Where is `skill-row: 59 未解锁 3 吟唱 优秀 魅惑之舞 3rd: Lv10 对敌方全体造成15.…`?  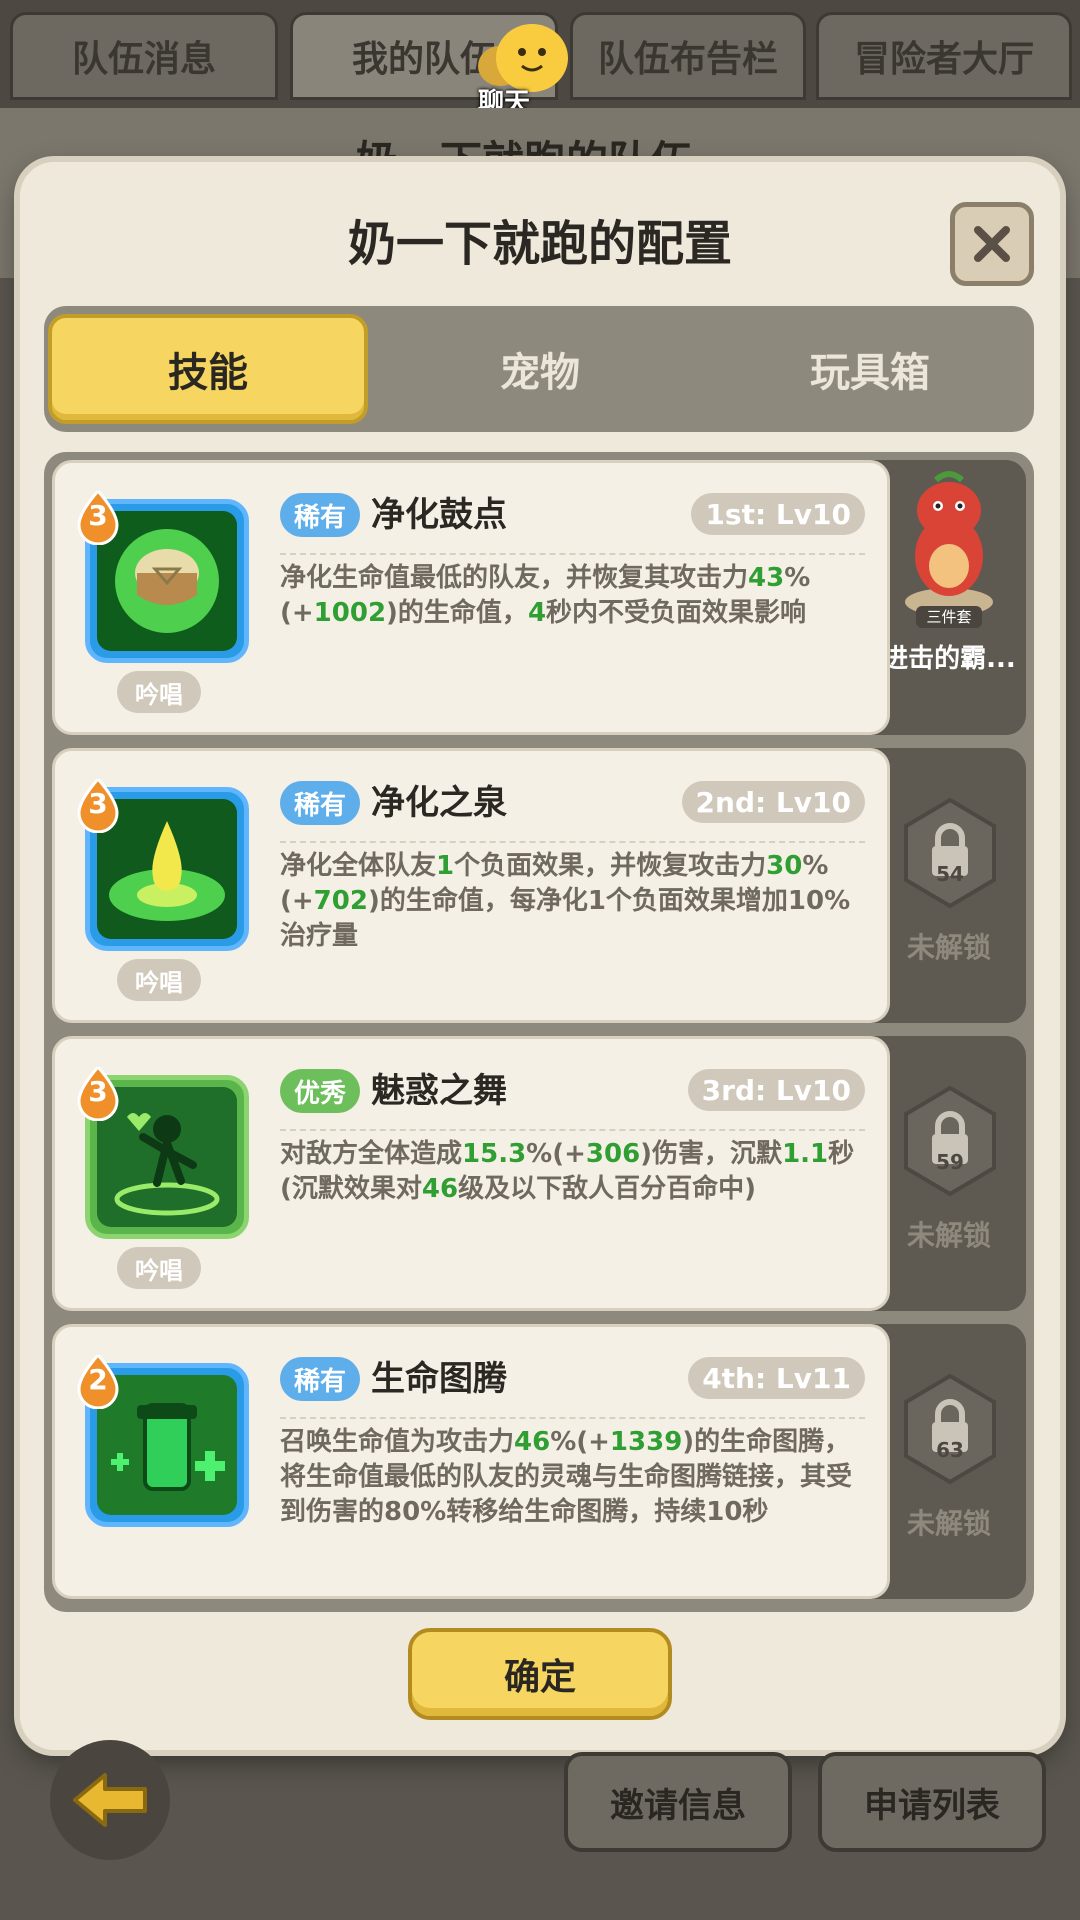 skill-row: 59 未解锁 3 吟唱 优秀 魅惑之舞 3rd: Lv10 对敌方全体造成15.… is located at coordinates (539, 1173).